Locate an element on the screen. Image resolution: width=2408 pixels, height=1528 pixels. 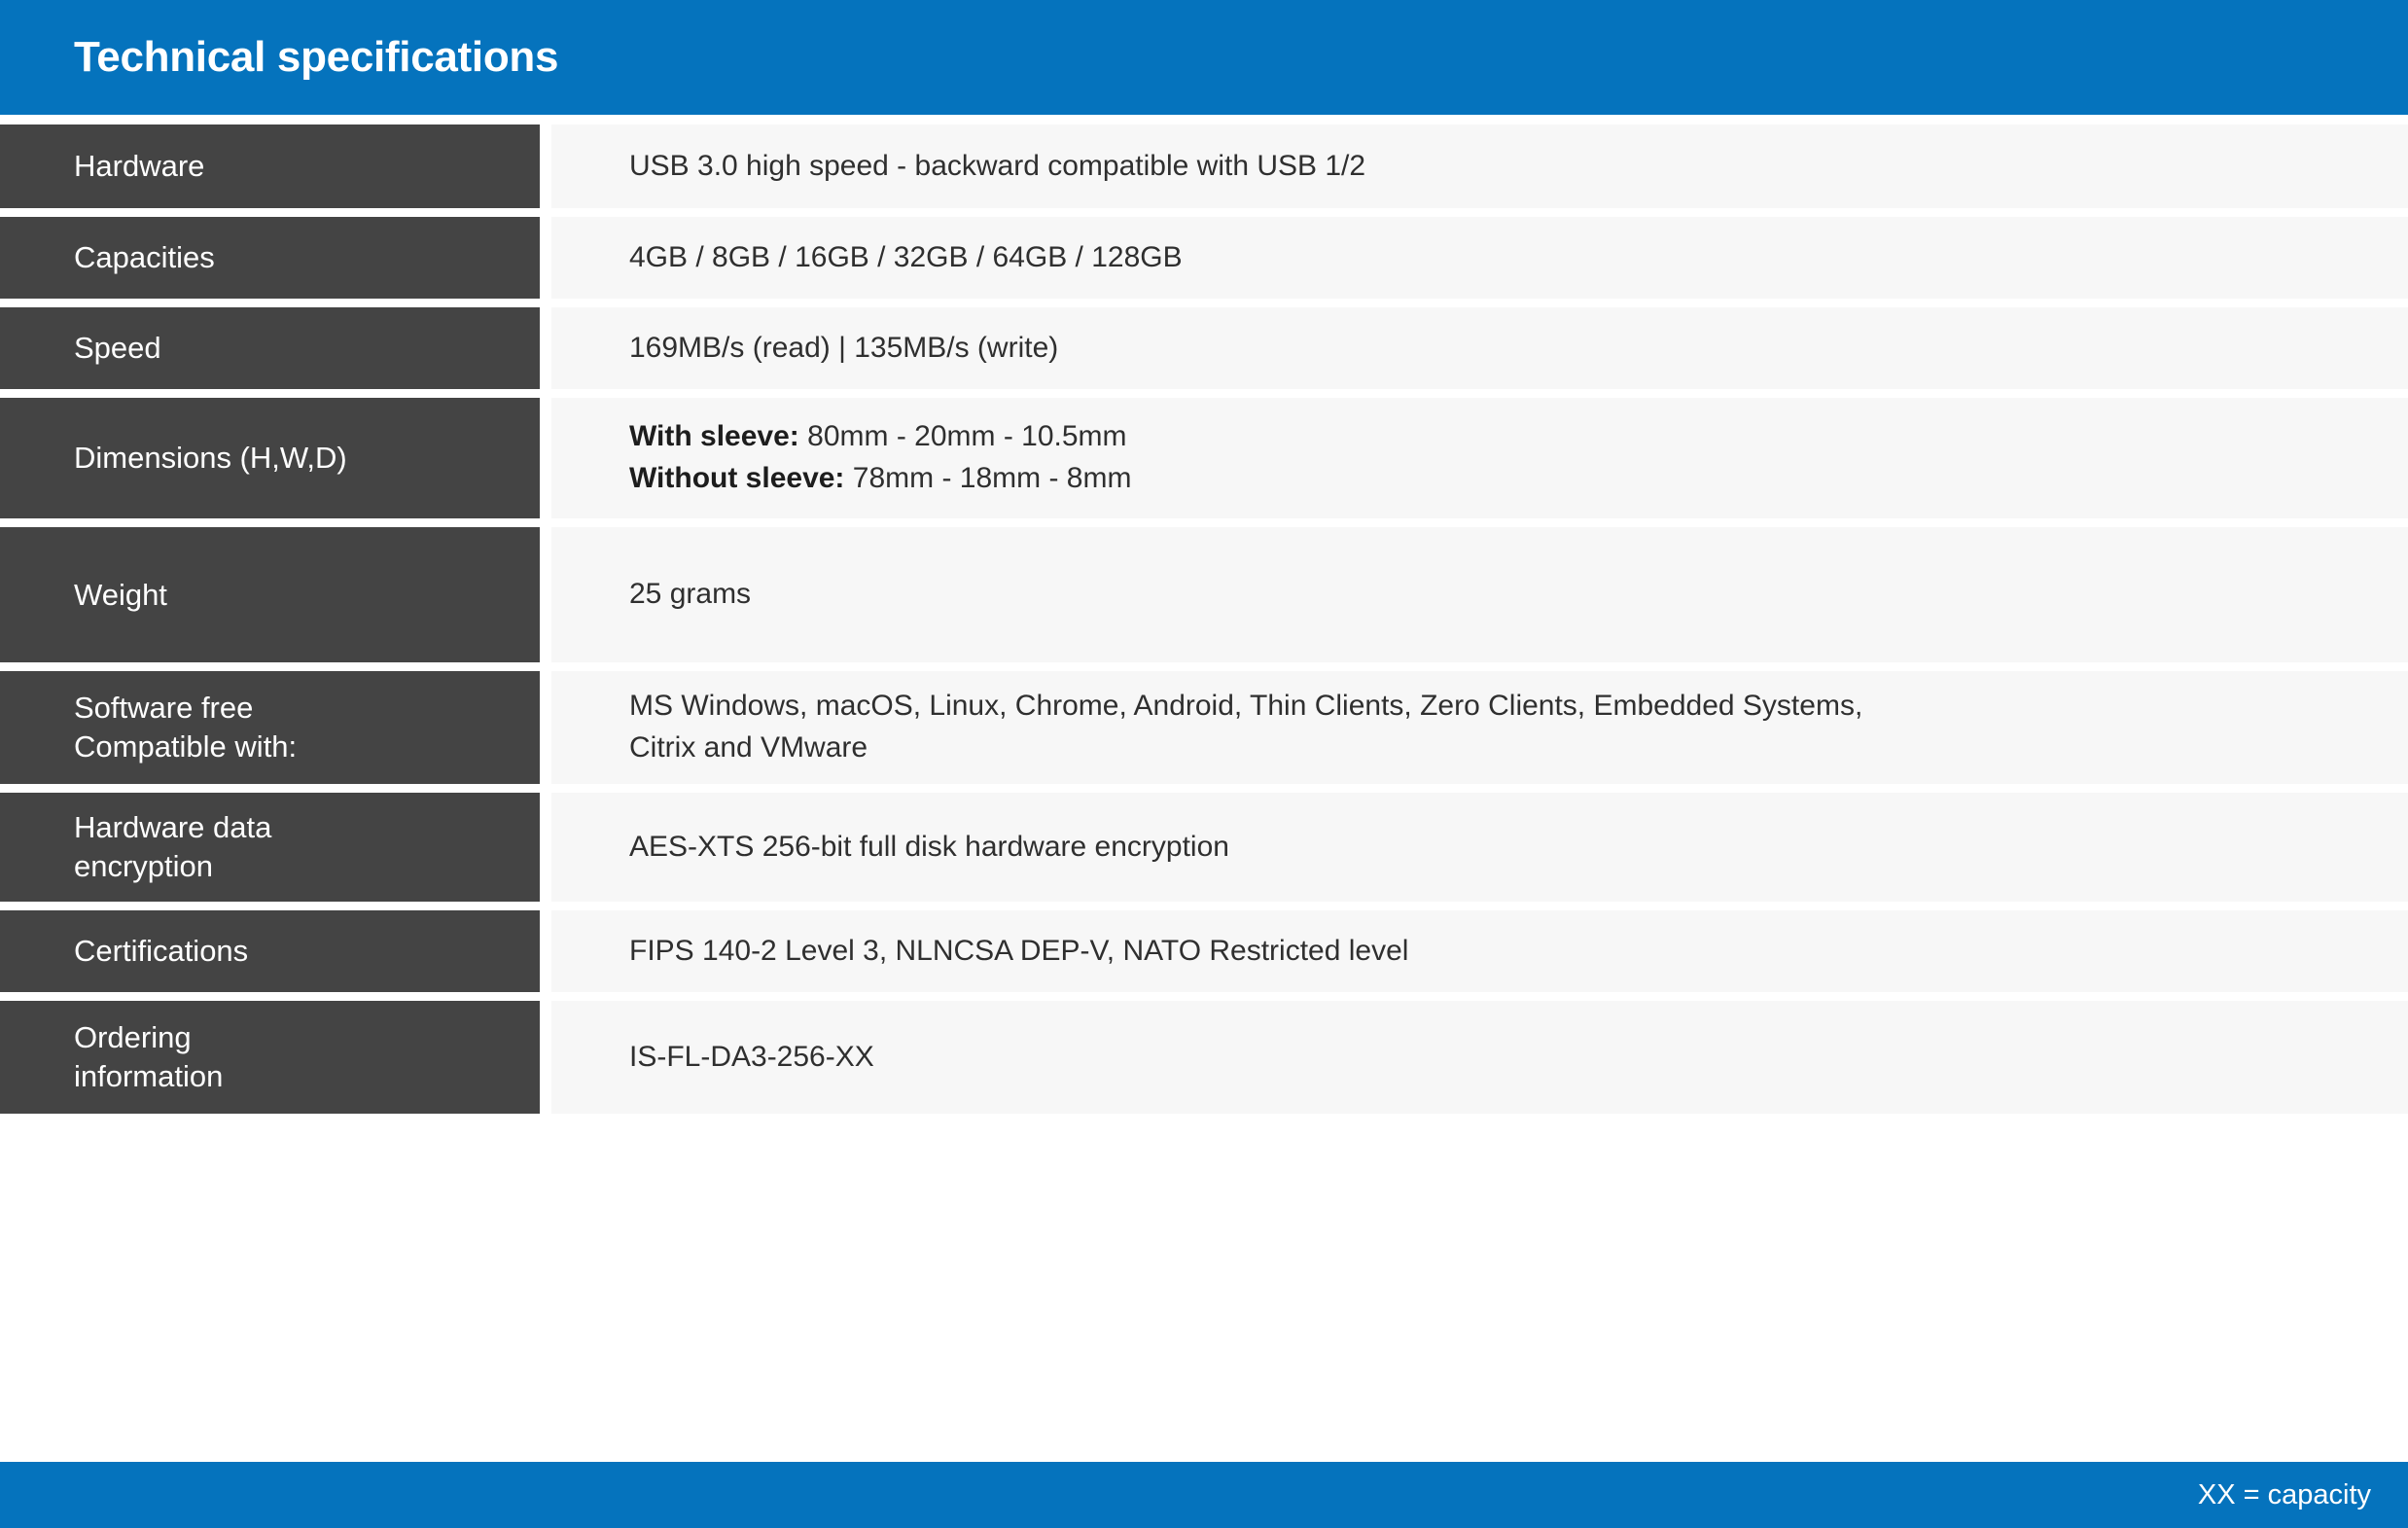
table-row: Speed 169MB/s (read) | 135MB/s (write) is located at coordinates (1204, 348).